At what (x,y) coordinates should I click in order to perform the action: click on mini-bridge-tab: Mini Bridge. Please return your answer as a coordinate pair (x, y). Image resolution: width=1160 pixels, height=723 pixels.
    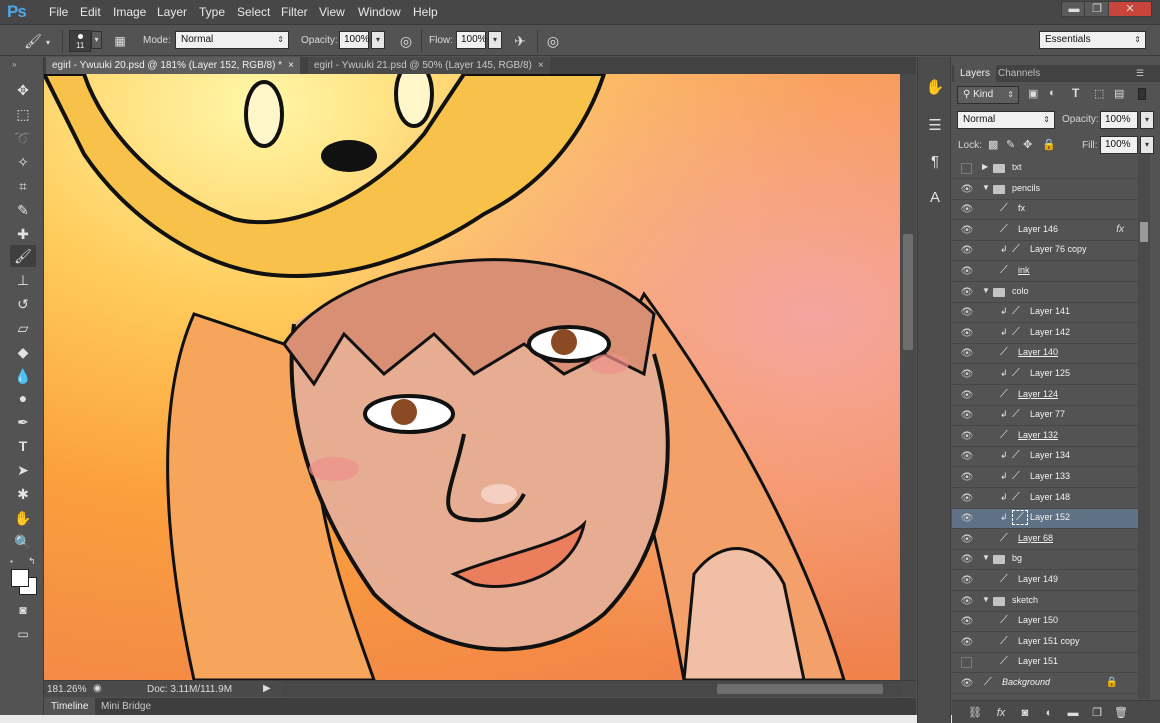
    Looking at the image, I should click on (126, 706).